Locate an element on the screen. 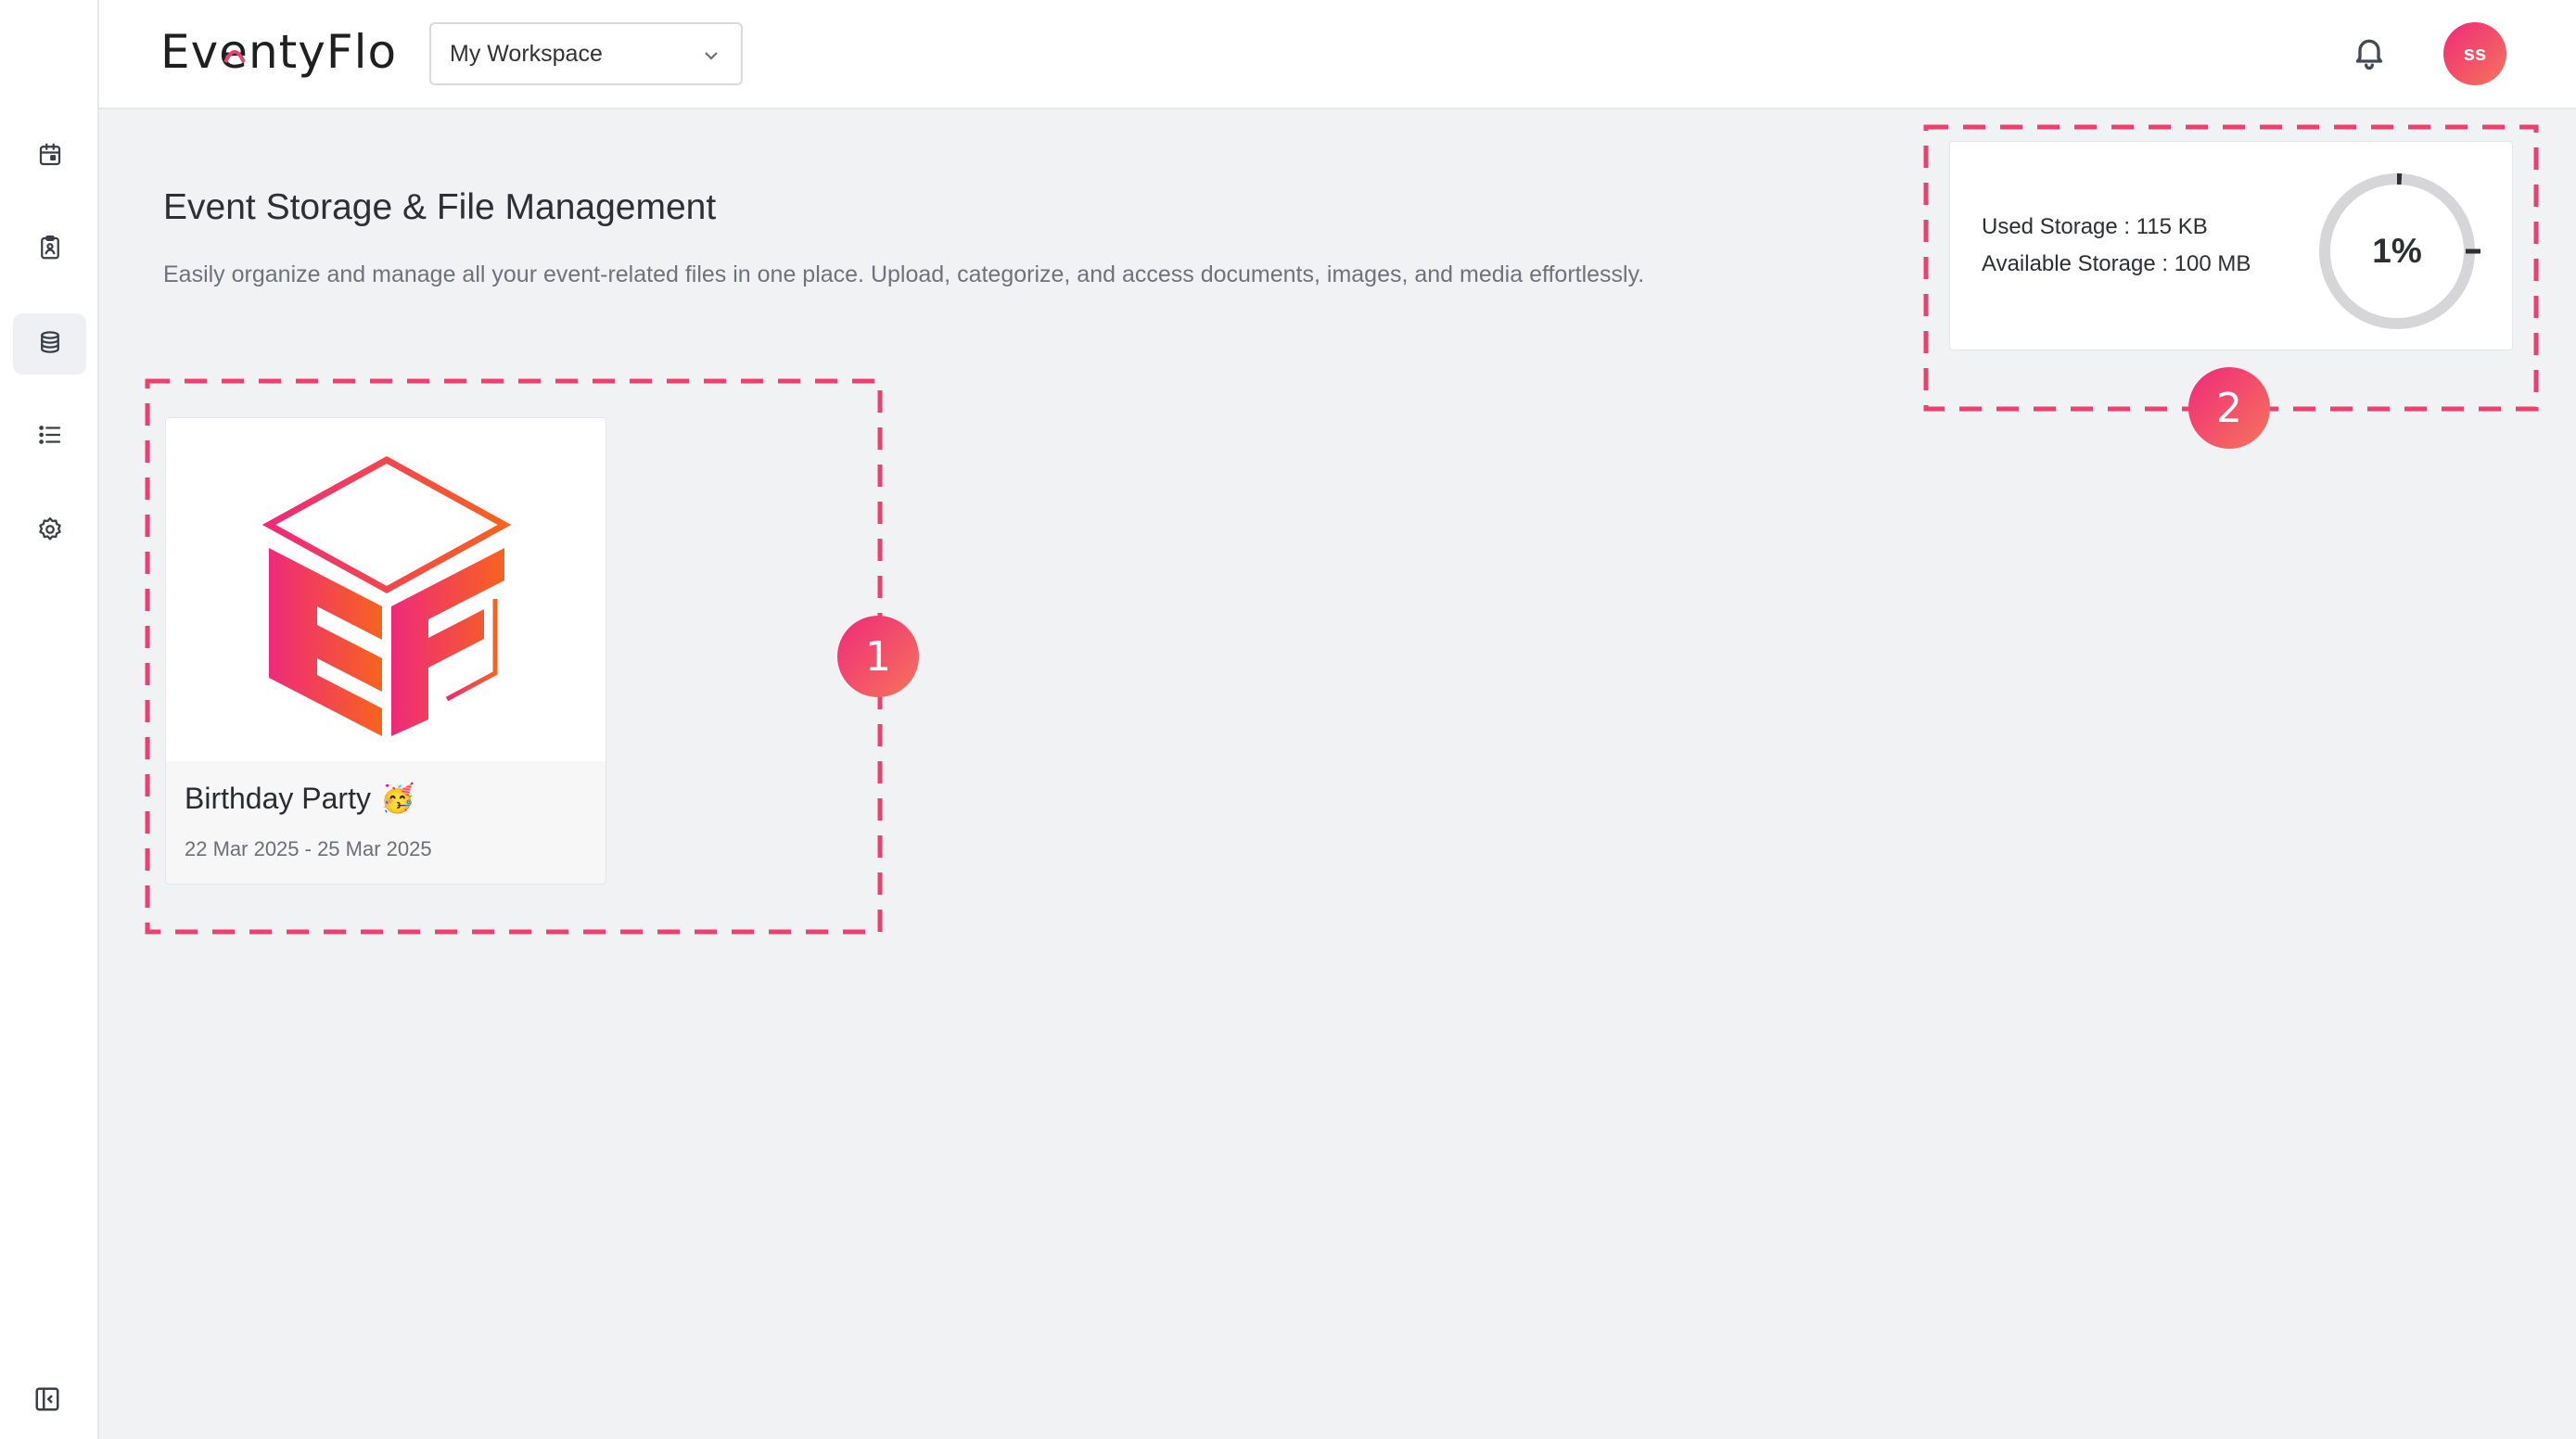  workspace-select-value: My Workspace is located at coordinates (526, 54).